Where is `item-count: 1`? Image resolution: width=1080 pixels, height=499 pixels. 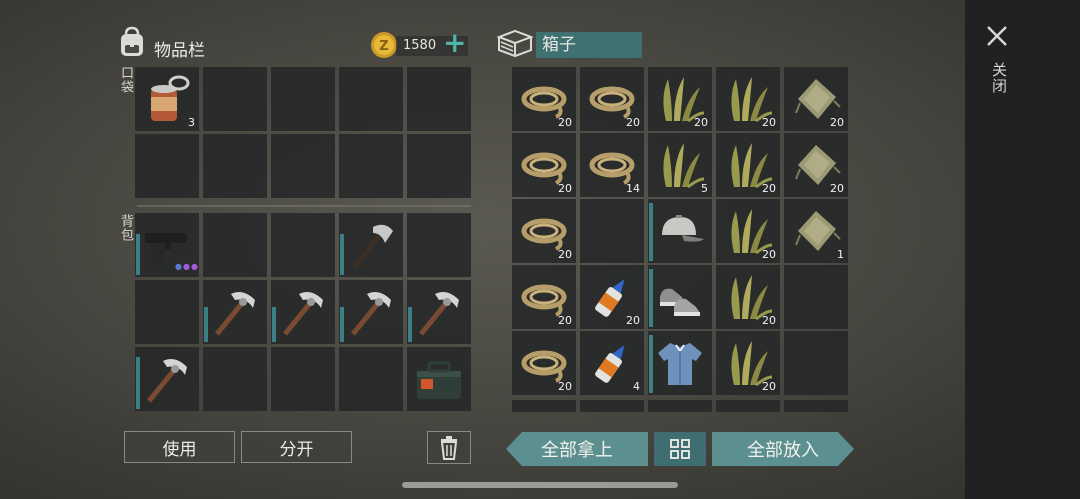 item-count: 1 is located at coordinates (840, 254).